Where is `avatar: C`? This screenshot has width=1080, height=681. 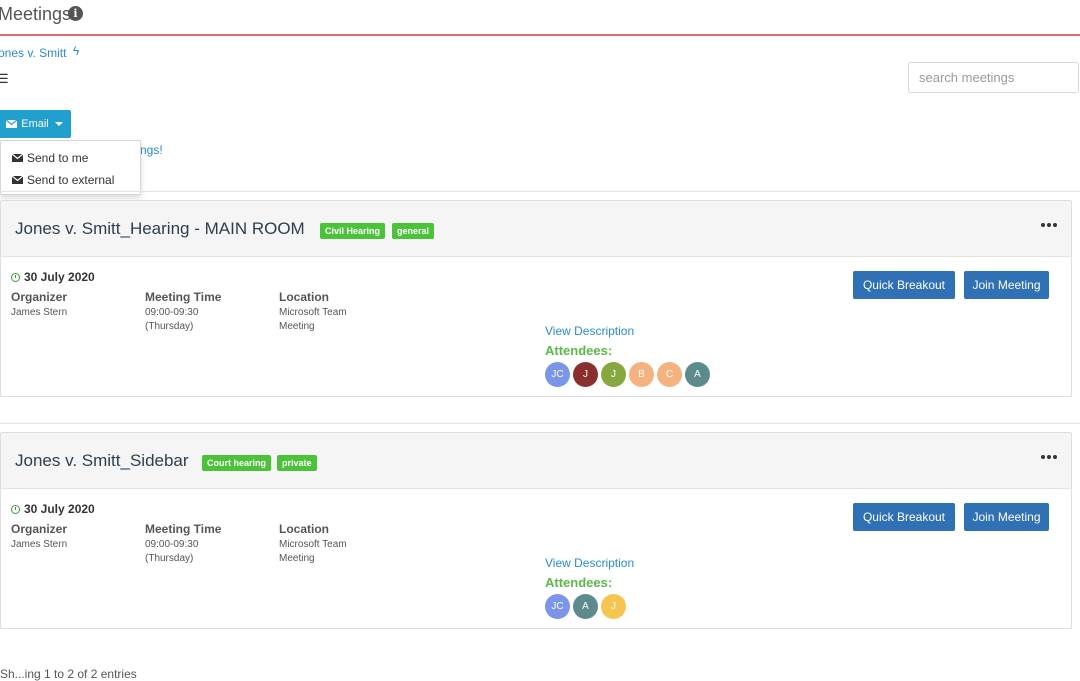 avatar: C is located at coordinates (669, 374).